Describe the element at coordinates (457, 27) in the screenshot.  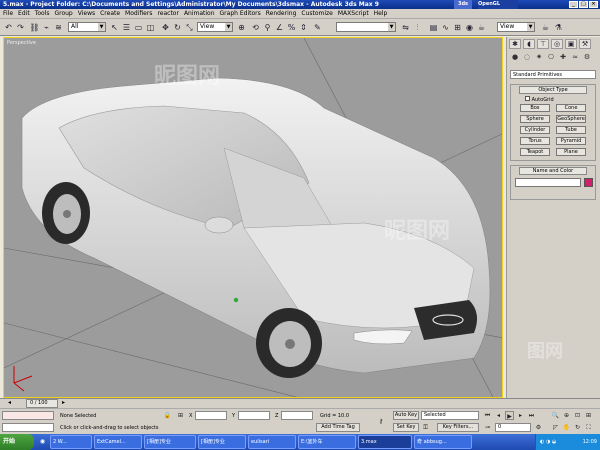
I see `schematic-view-icon: ⊞` at that location.